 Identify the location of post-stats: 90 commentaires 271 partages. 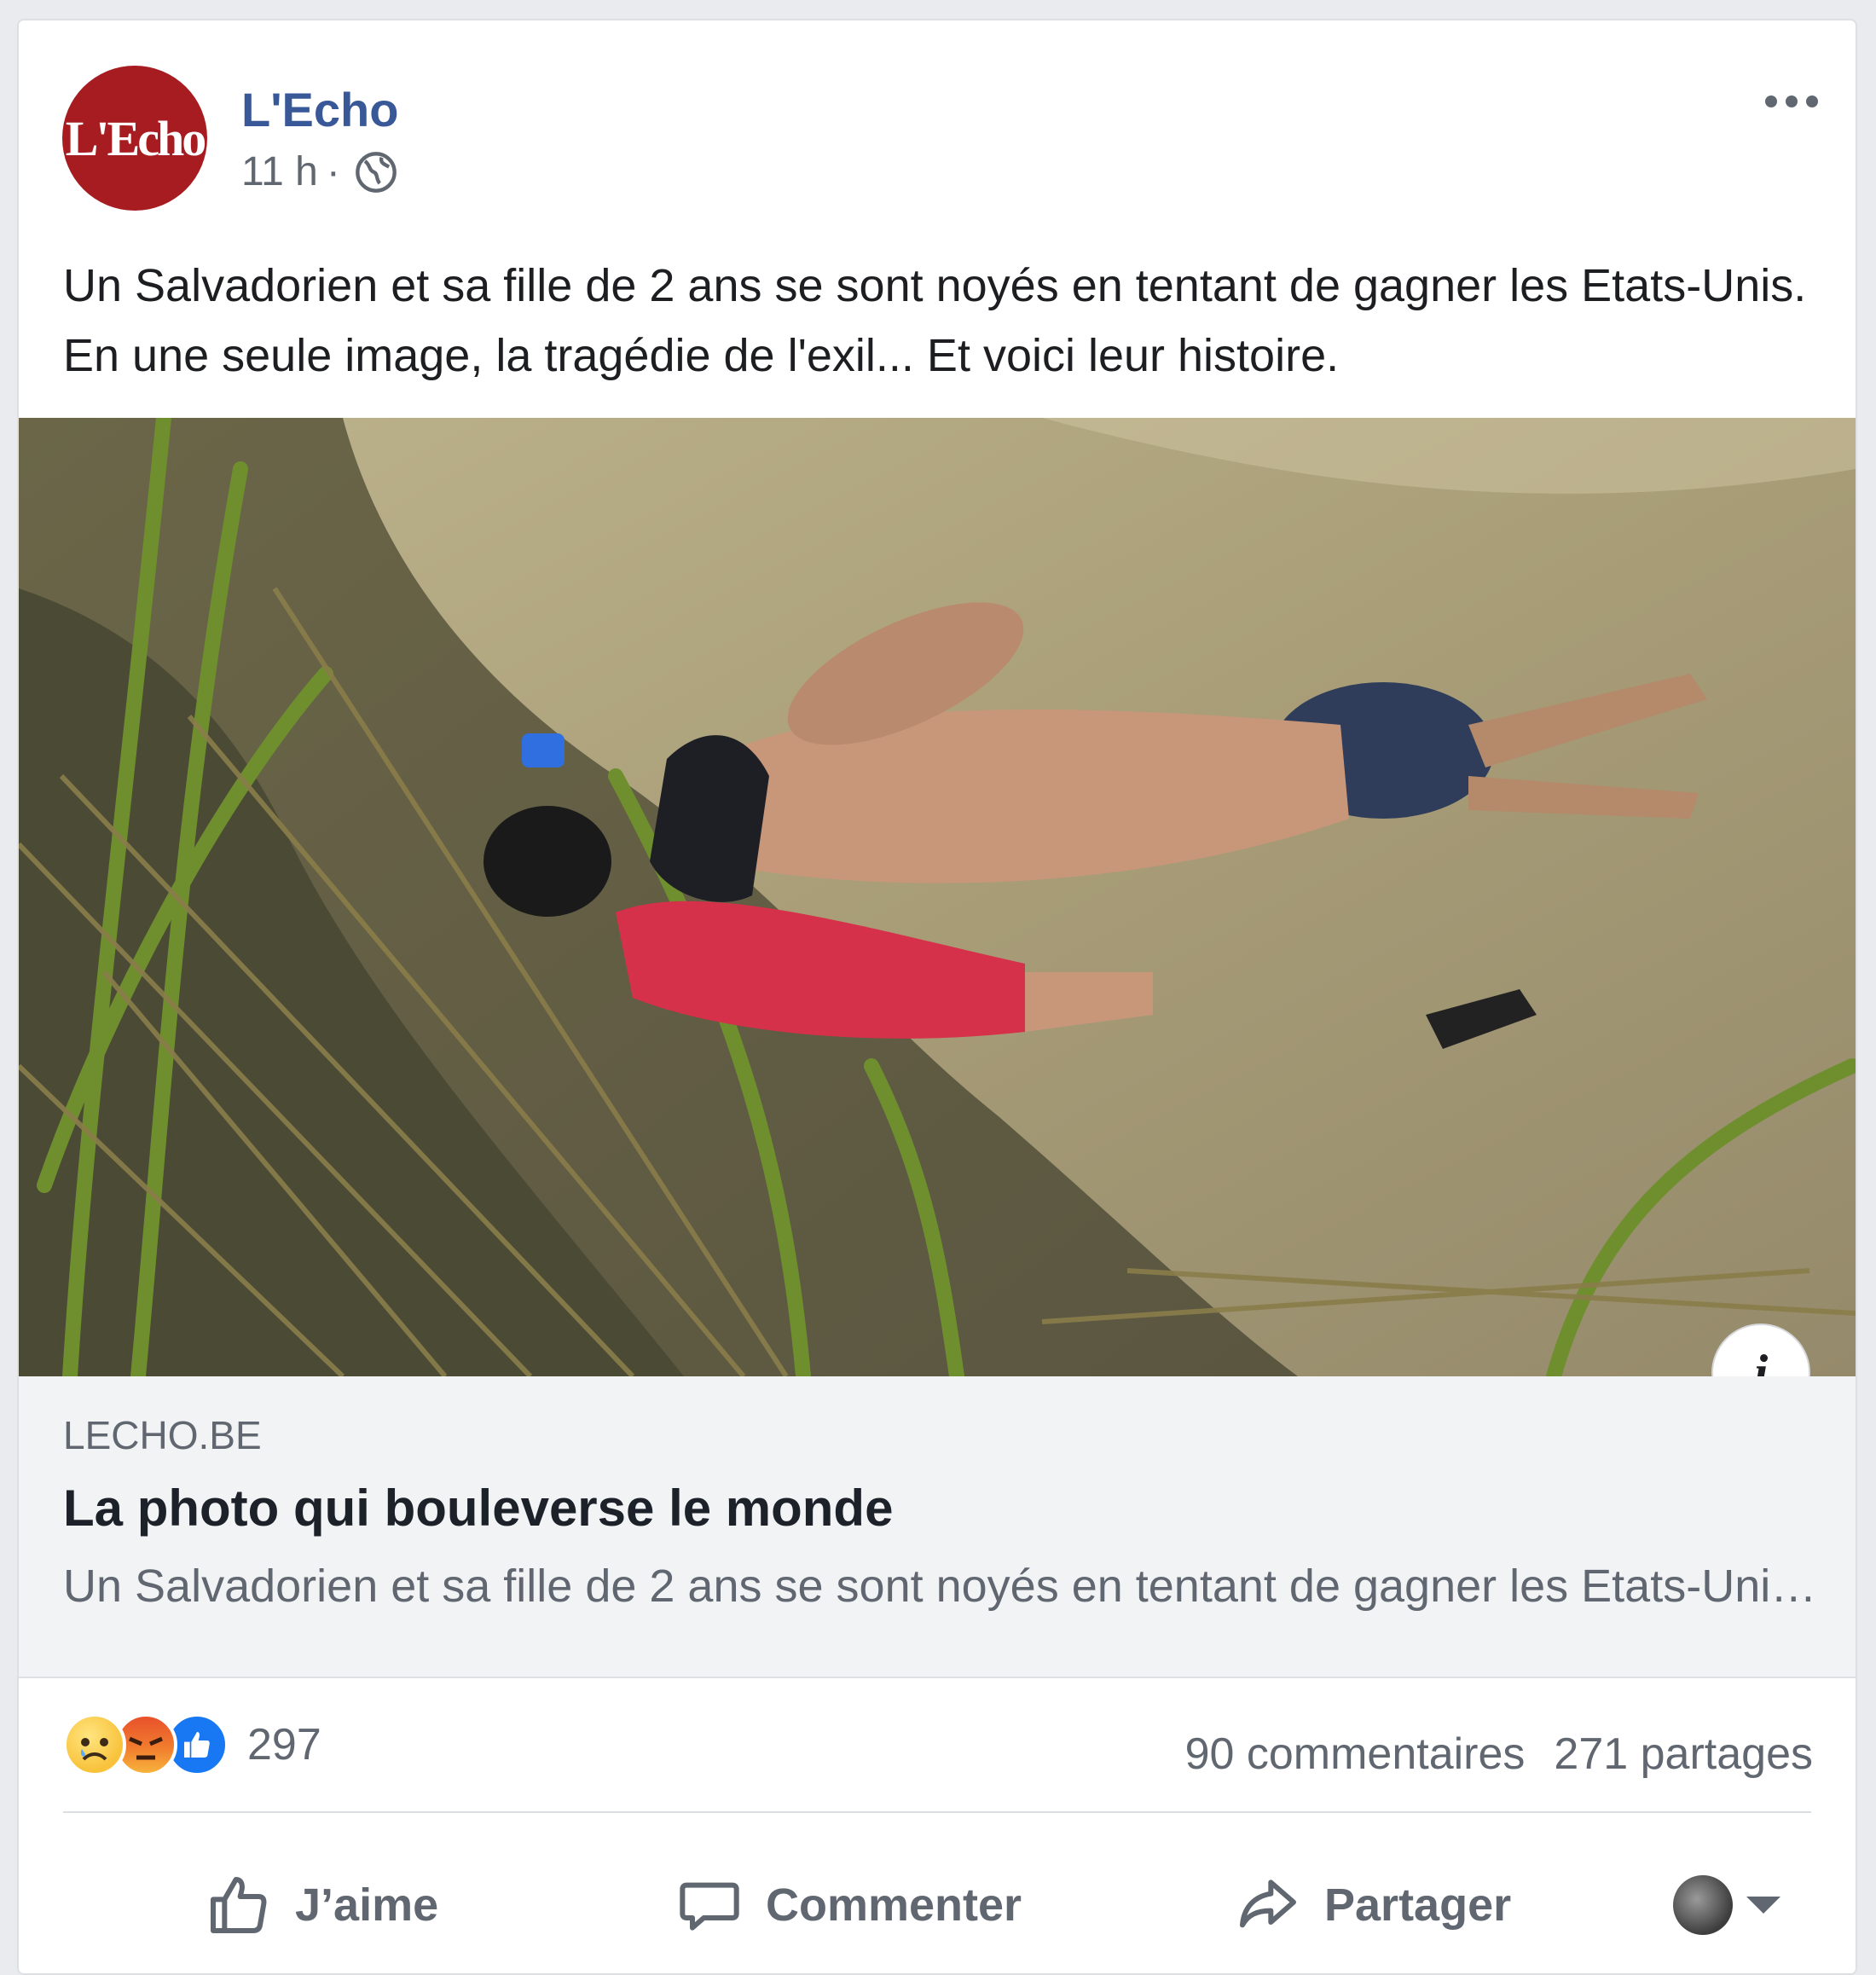
(1499, 1754).